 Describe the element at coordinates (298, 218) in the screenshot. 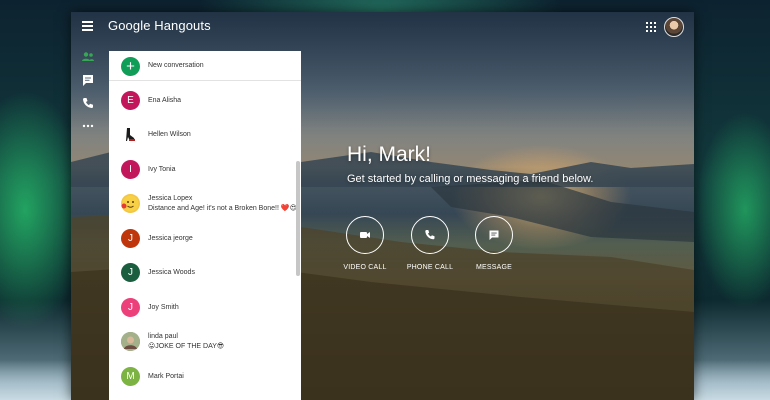

I see `scrollbar-thumb` at that location.